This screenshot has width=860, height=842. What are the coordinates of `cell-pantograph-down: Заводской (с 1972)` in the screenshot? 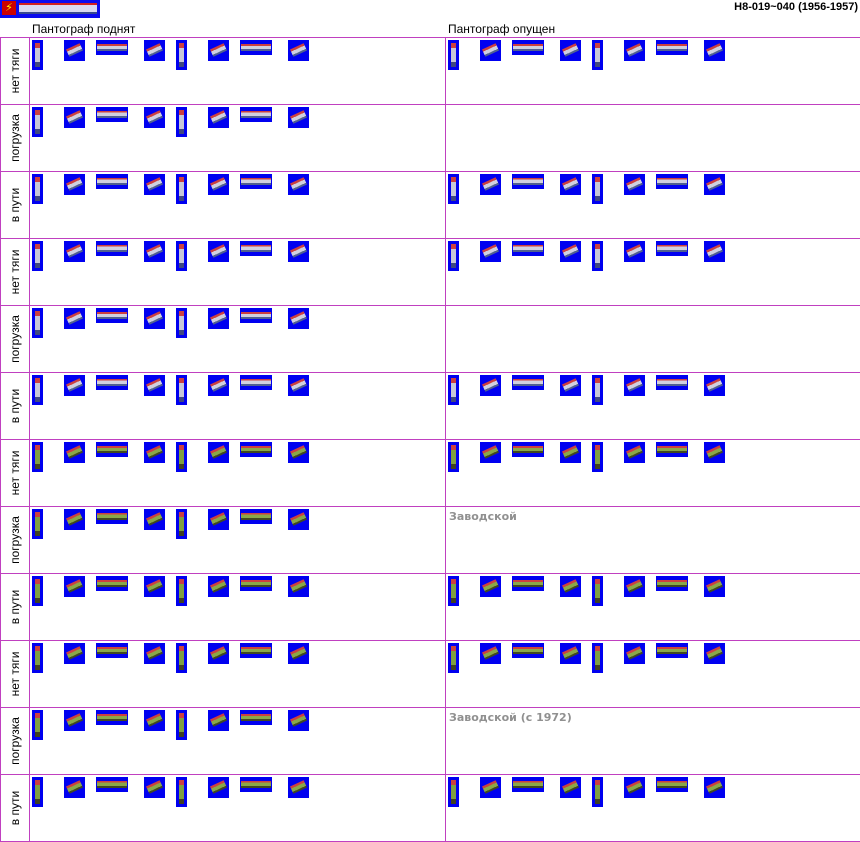 It's located at (652, 741).